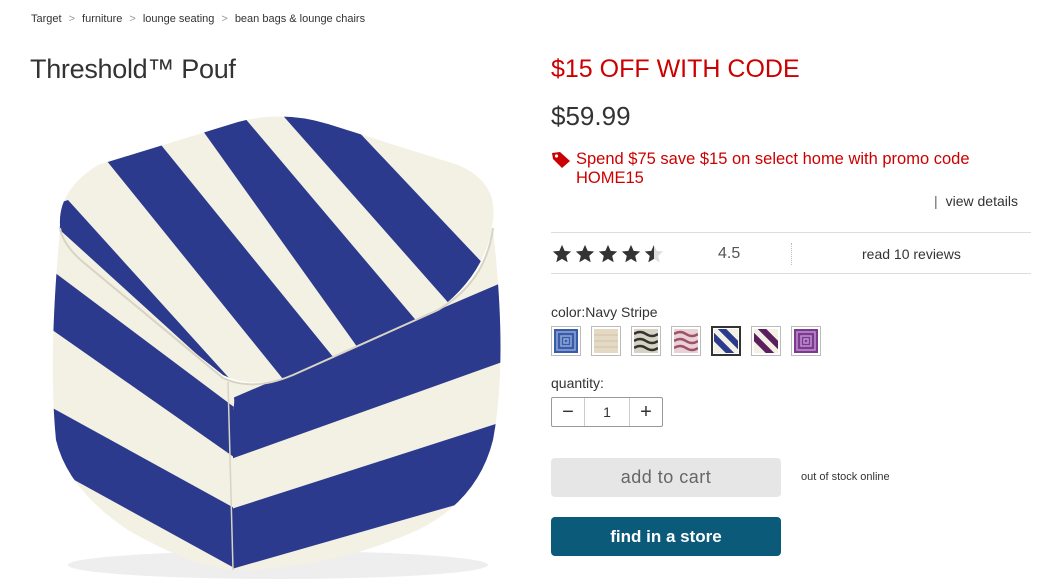  What do you see at coordinates (102, 19) in the screenshot?
I see `breadcrumb-furniture: furniture` at bounding box center [102, 19].